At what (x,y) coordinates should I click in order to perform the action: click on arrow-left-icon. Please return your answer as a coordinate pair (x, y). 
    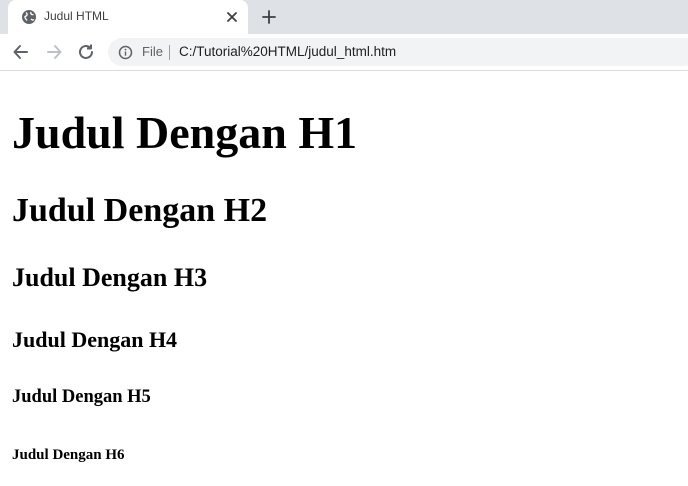
    Looking at the image, I should click on (21, 52).